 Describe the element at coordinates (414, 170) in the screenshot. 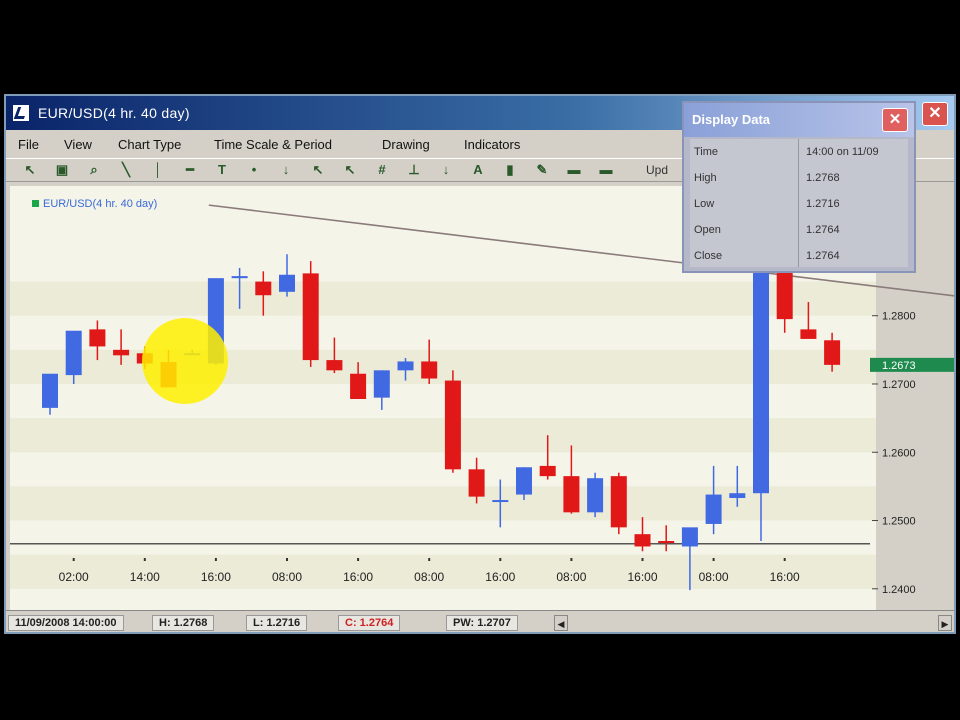

I see `baseline-icon: ⊥` at that location.